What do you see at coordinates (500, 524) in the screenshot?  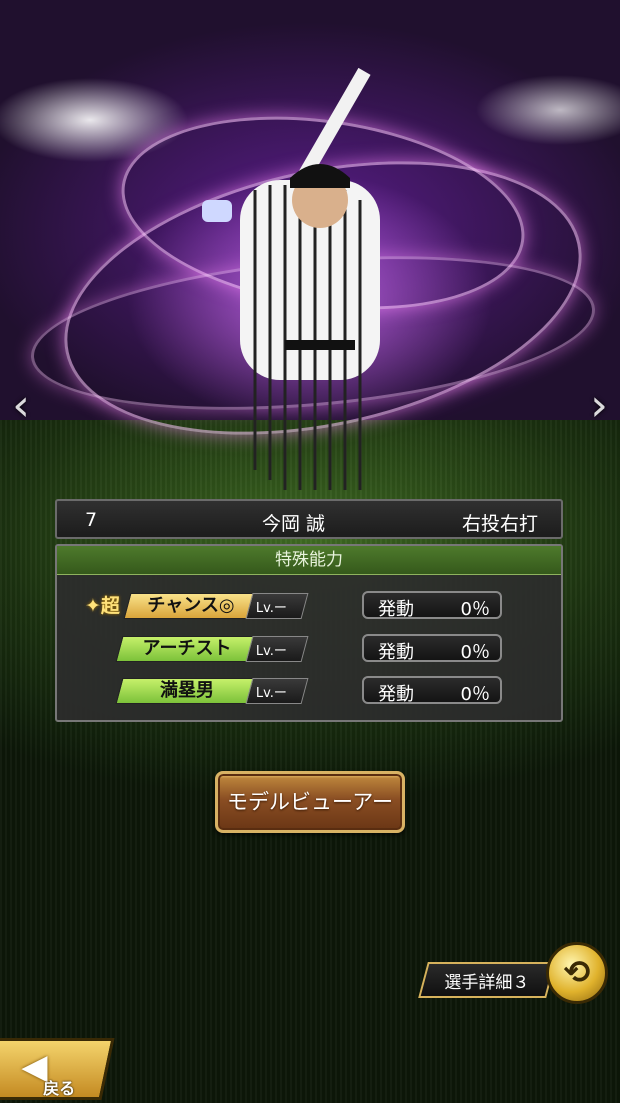 I see `player-bat-throw: 右投右打` at bounding box center [500, 524].